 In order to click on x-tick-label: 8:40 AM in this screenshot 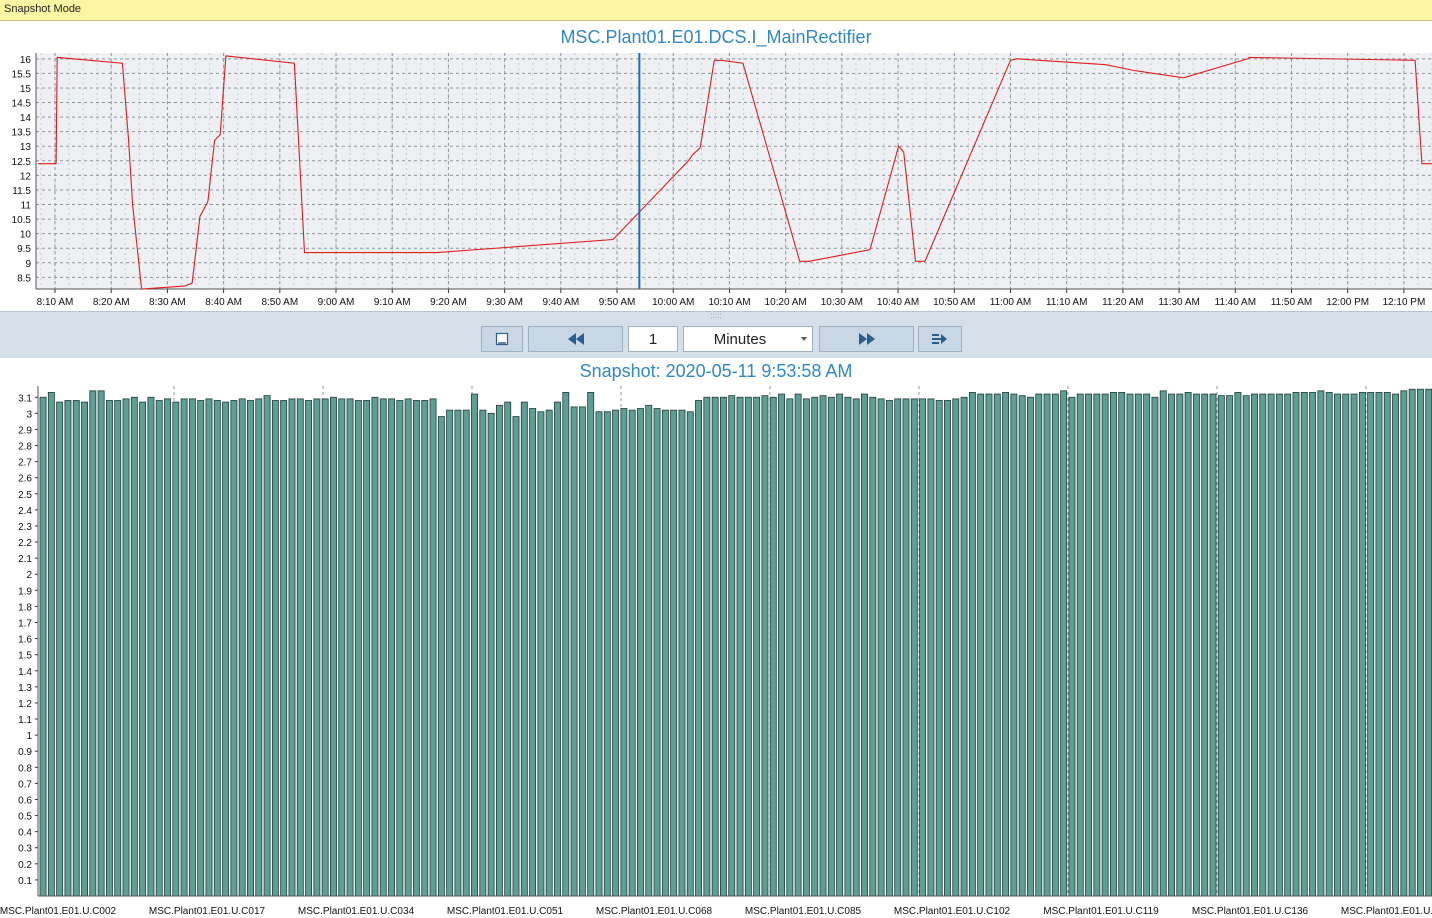, I will do `click(223, 302)`.